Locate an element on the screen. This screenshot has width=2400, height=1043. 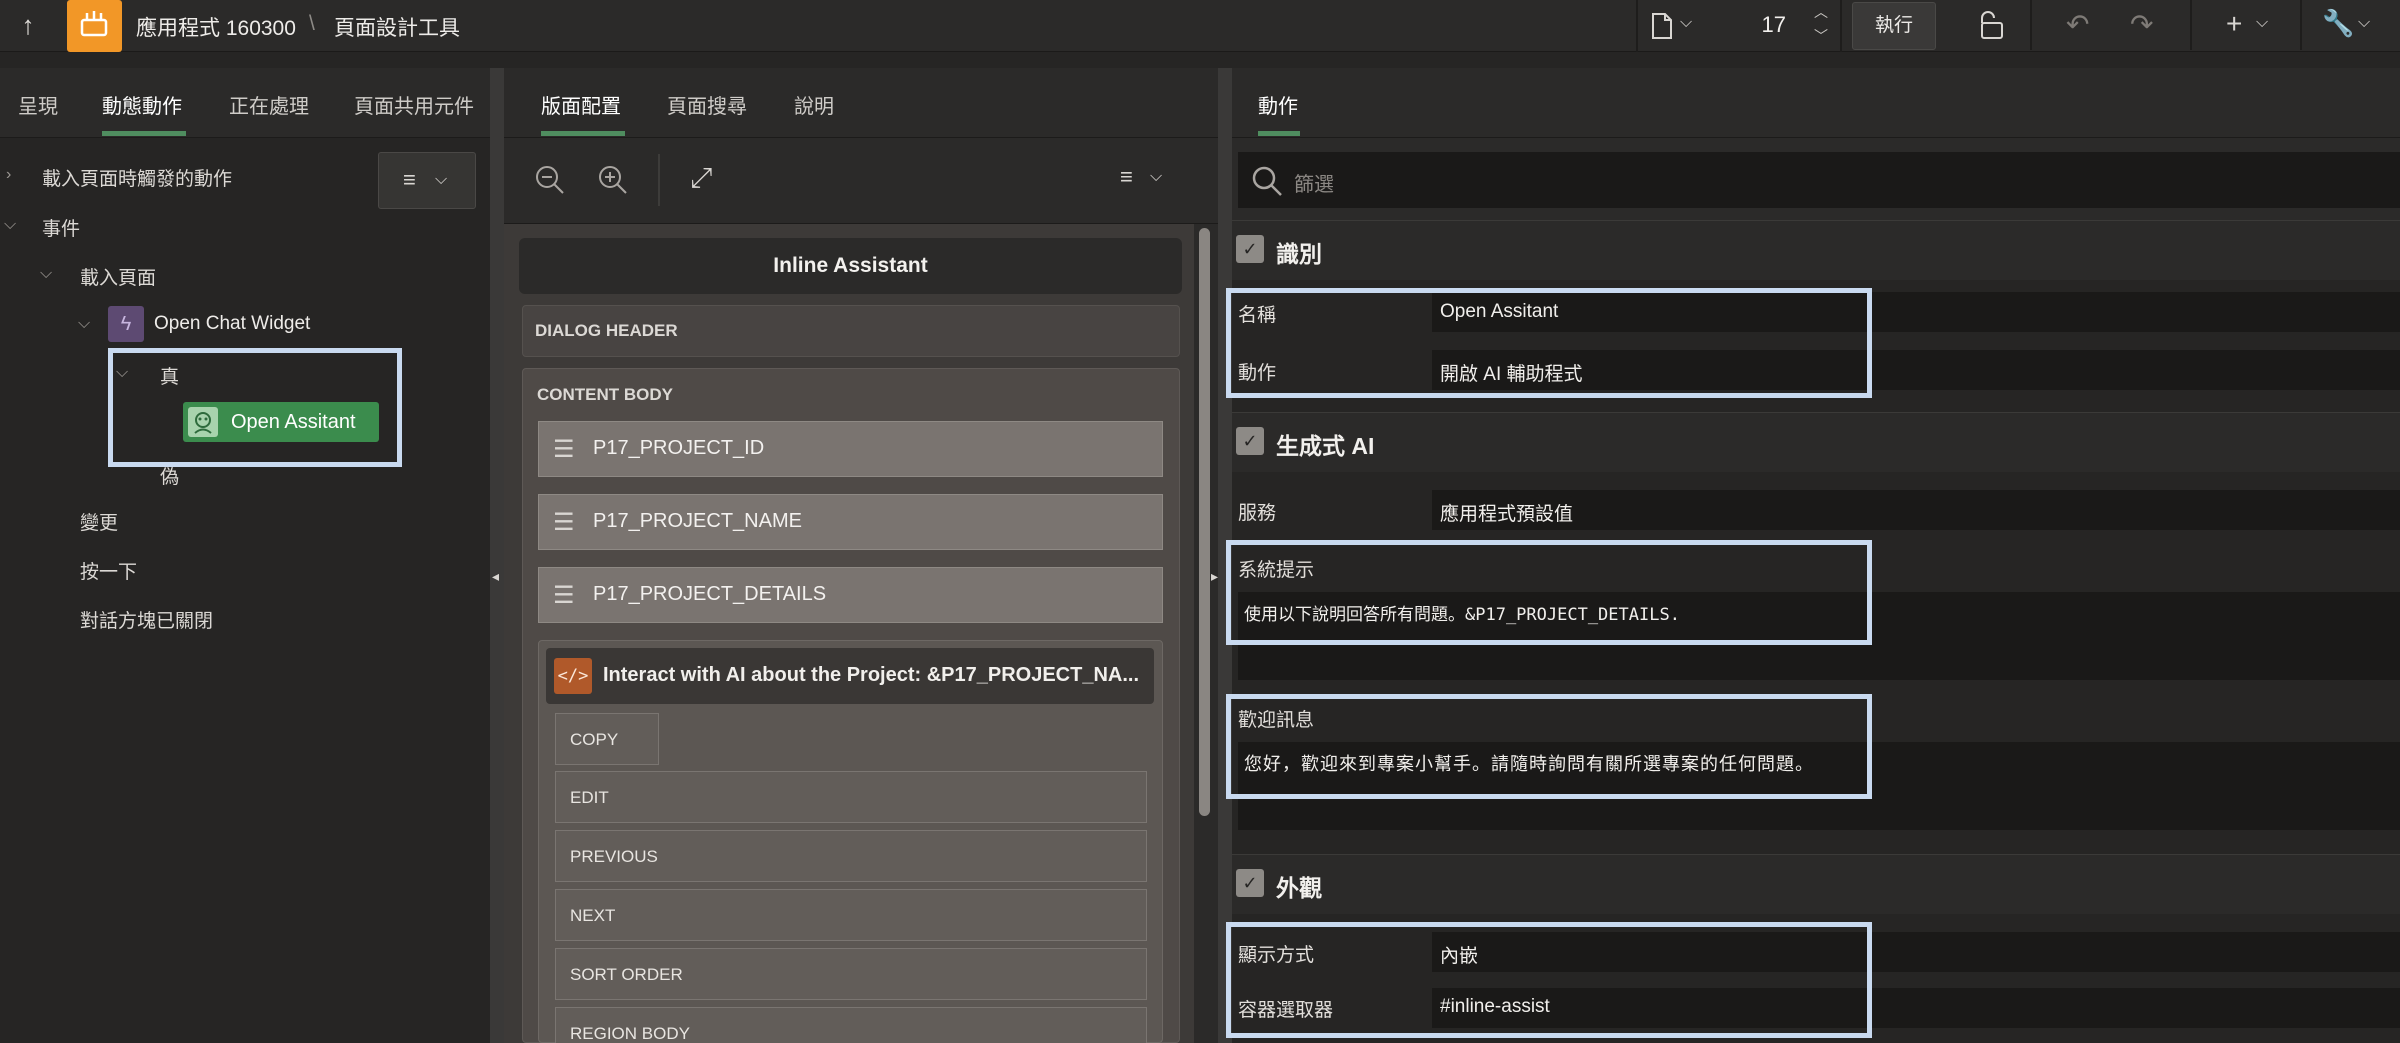
wrench-icon: 🔧 is located at coordinates (2338, 23).